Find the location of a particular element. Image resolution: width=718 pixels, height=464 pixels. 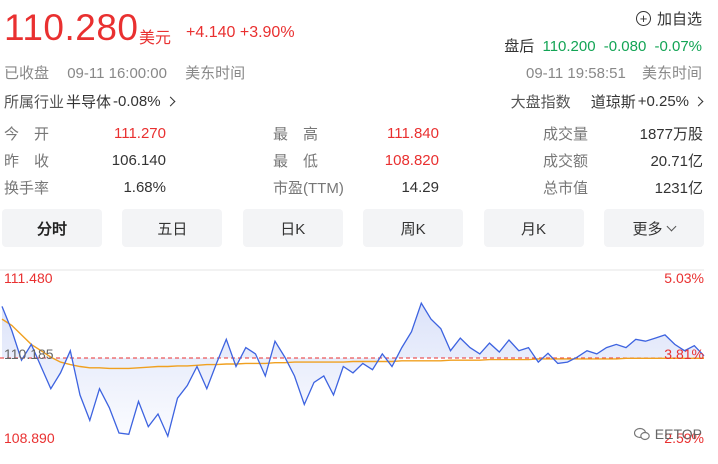

tab-label: 月K is located at coordinates (534, 229).